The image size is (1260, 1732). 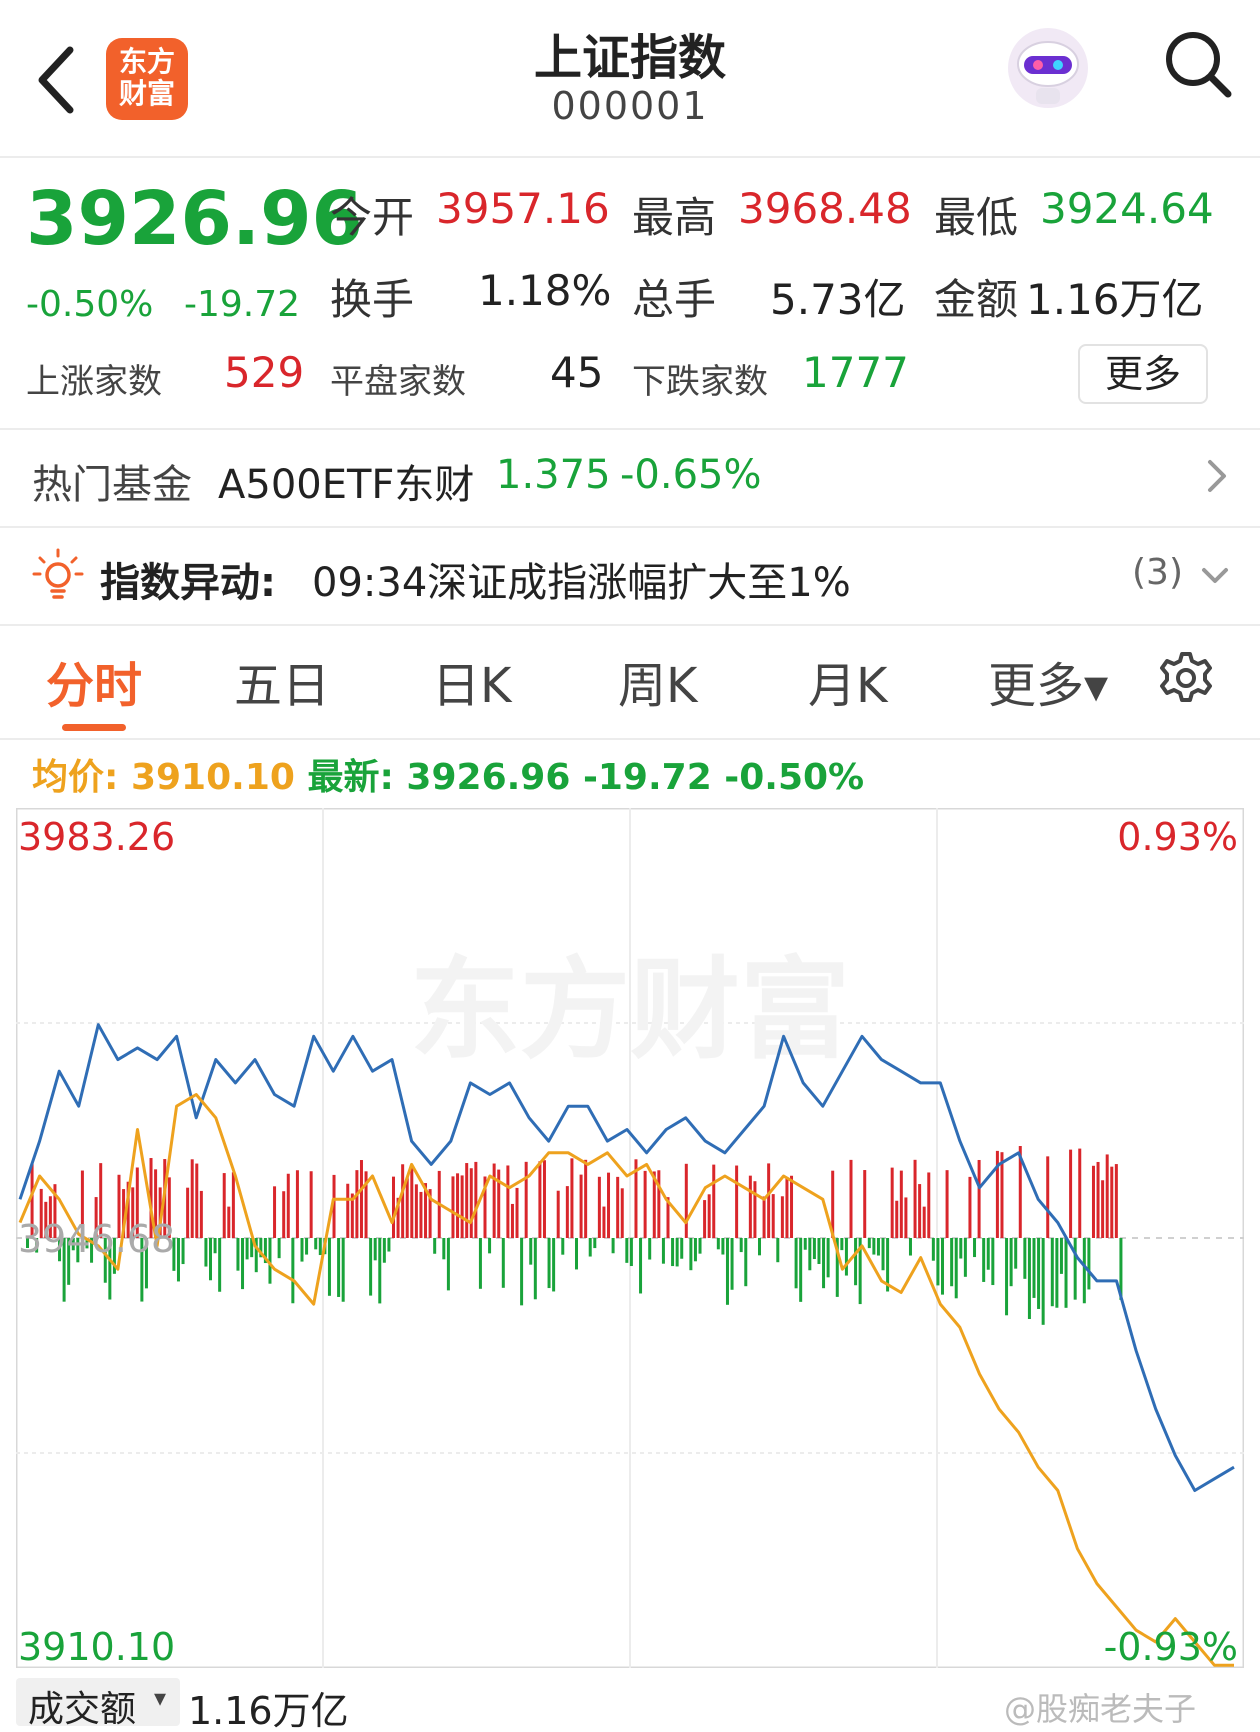 I want to click on change-value: -19.72, so click(x=242, y=304).